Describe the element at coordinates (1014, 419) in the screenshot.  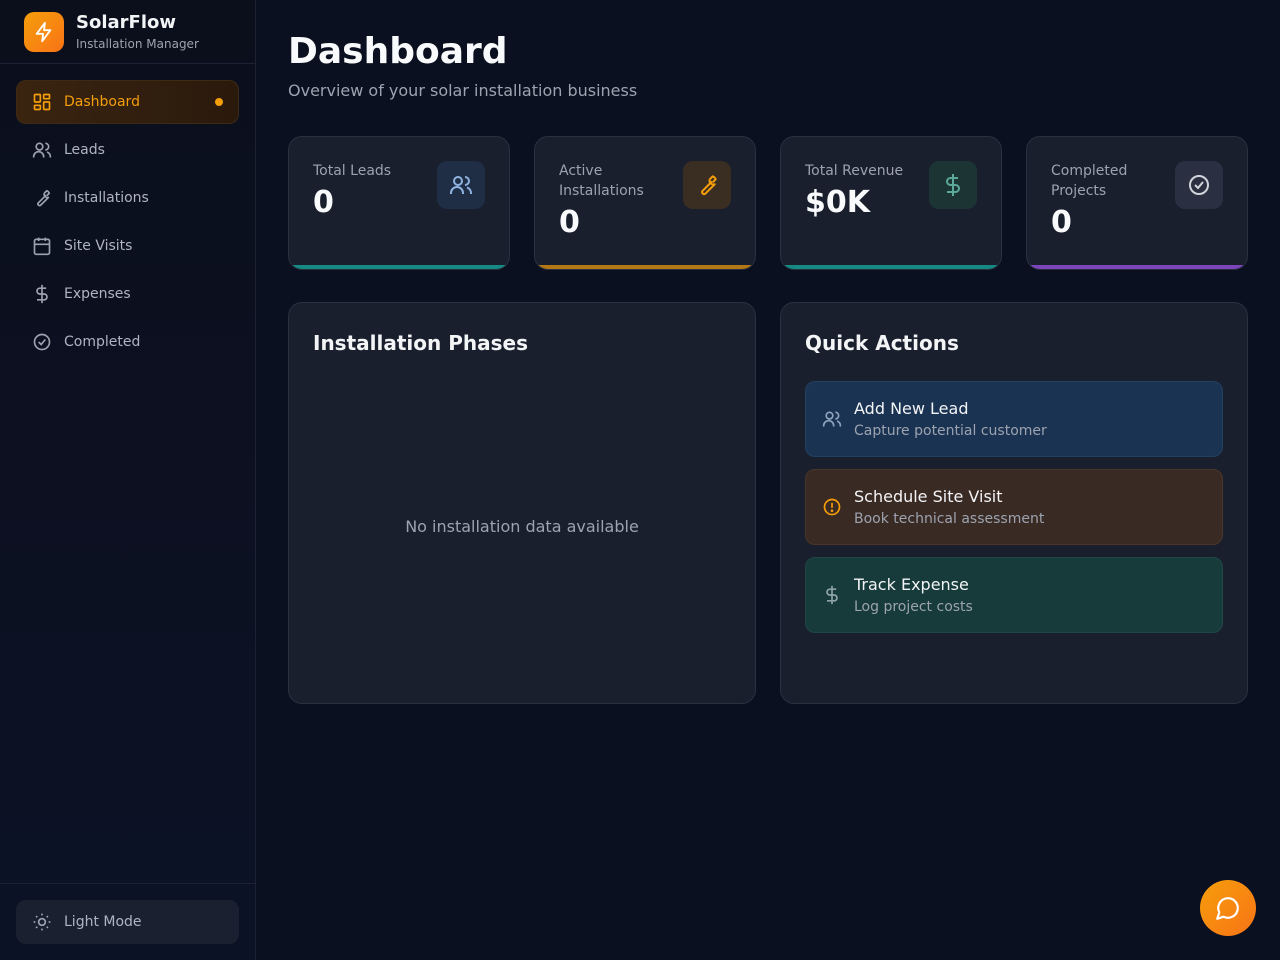
I see `add-new-lead-button: Add New Lead Capture potential customer` at that location.